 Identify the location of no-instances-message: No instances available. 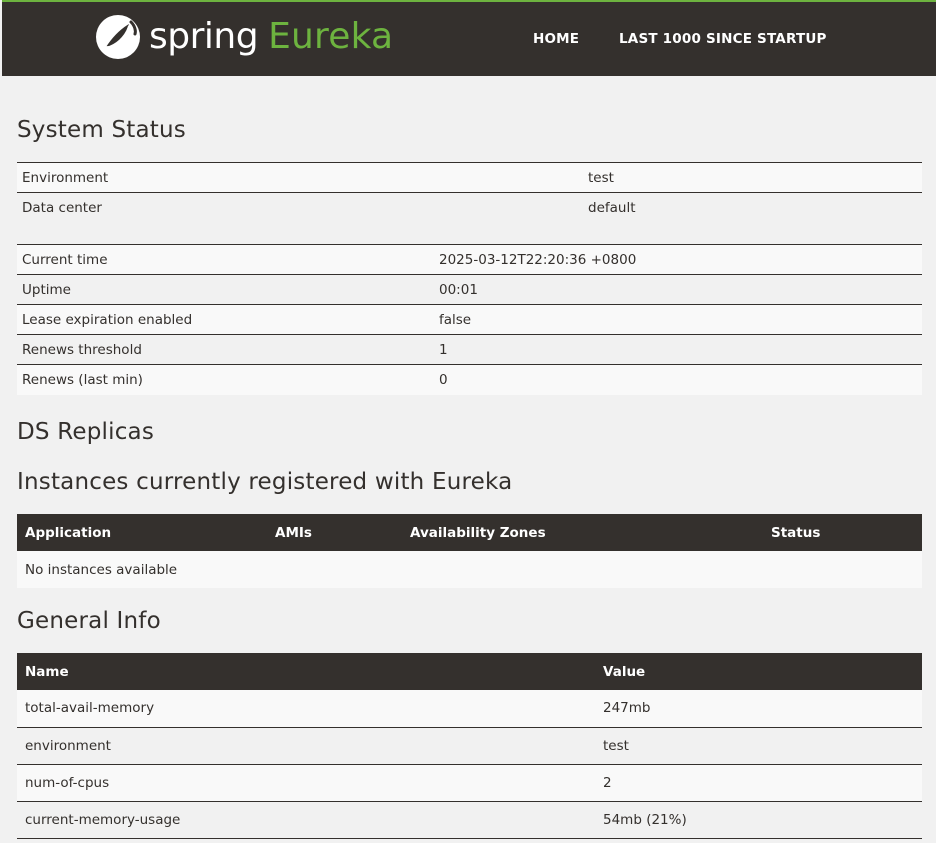
(469, 569).